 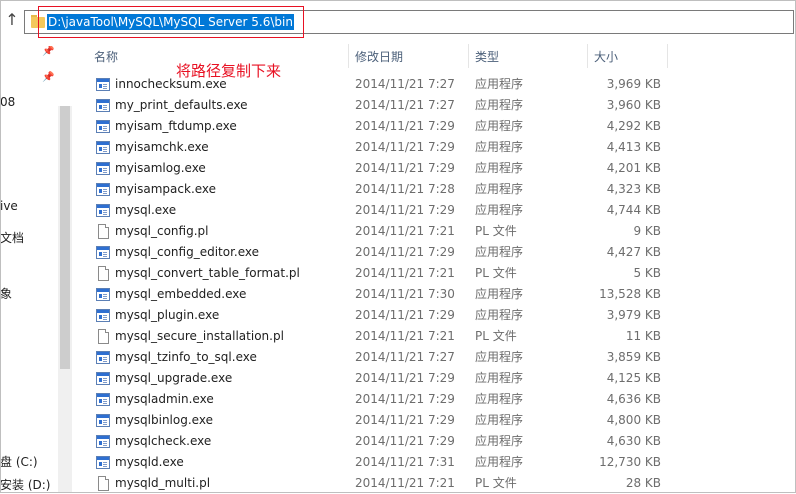 What do you see at coordinates (149, 462) in the screenshot?
I see `file-name: mysqld.exe` at bounding box center [149, 462].